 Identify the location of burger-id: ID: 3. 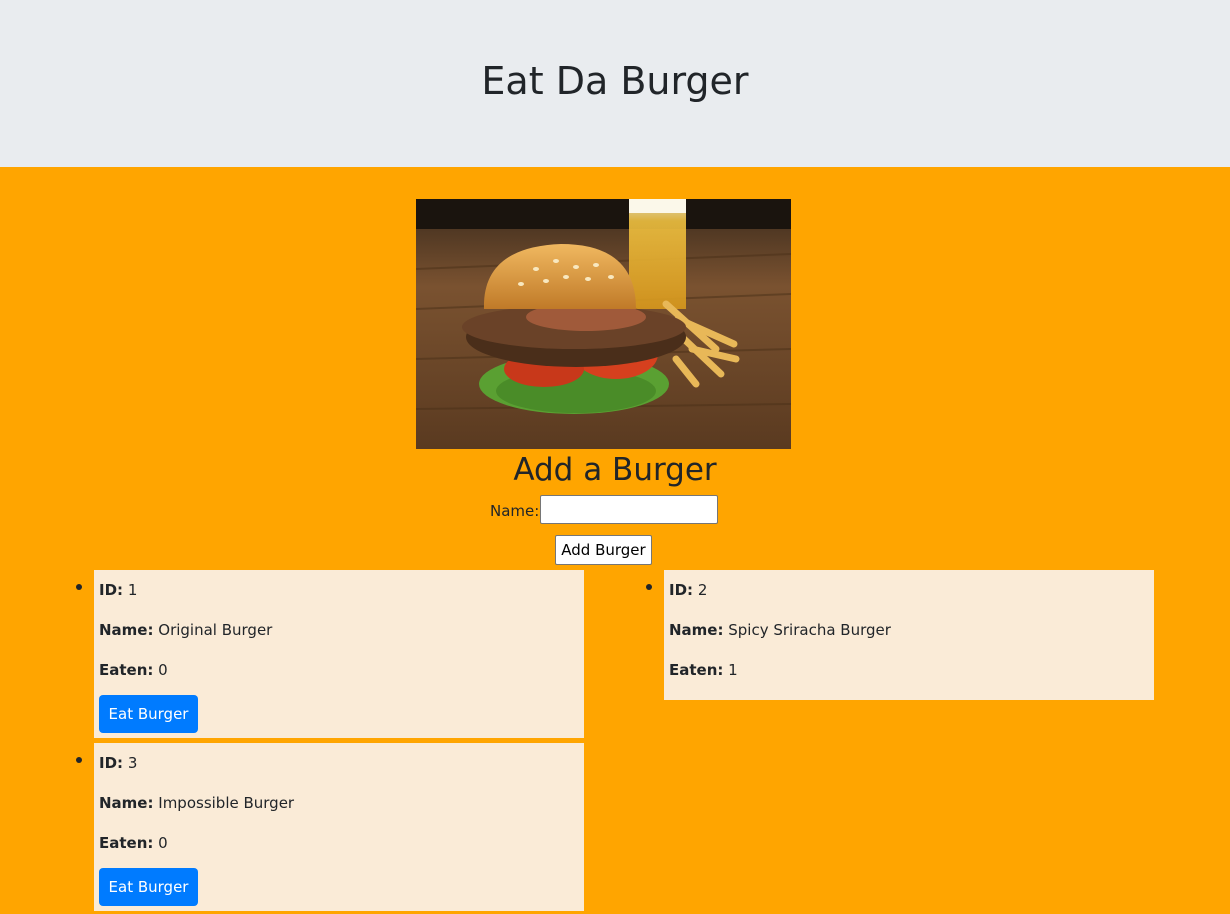
(118, 763).